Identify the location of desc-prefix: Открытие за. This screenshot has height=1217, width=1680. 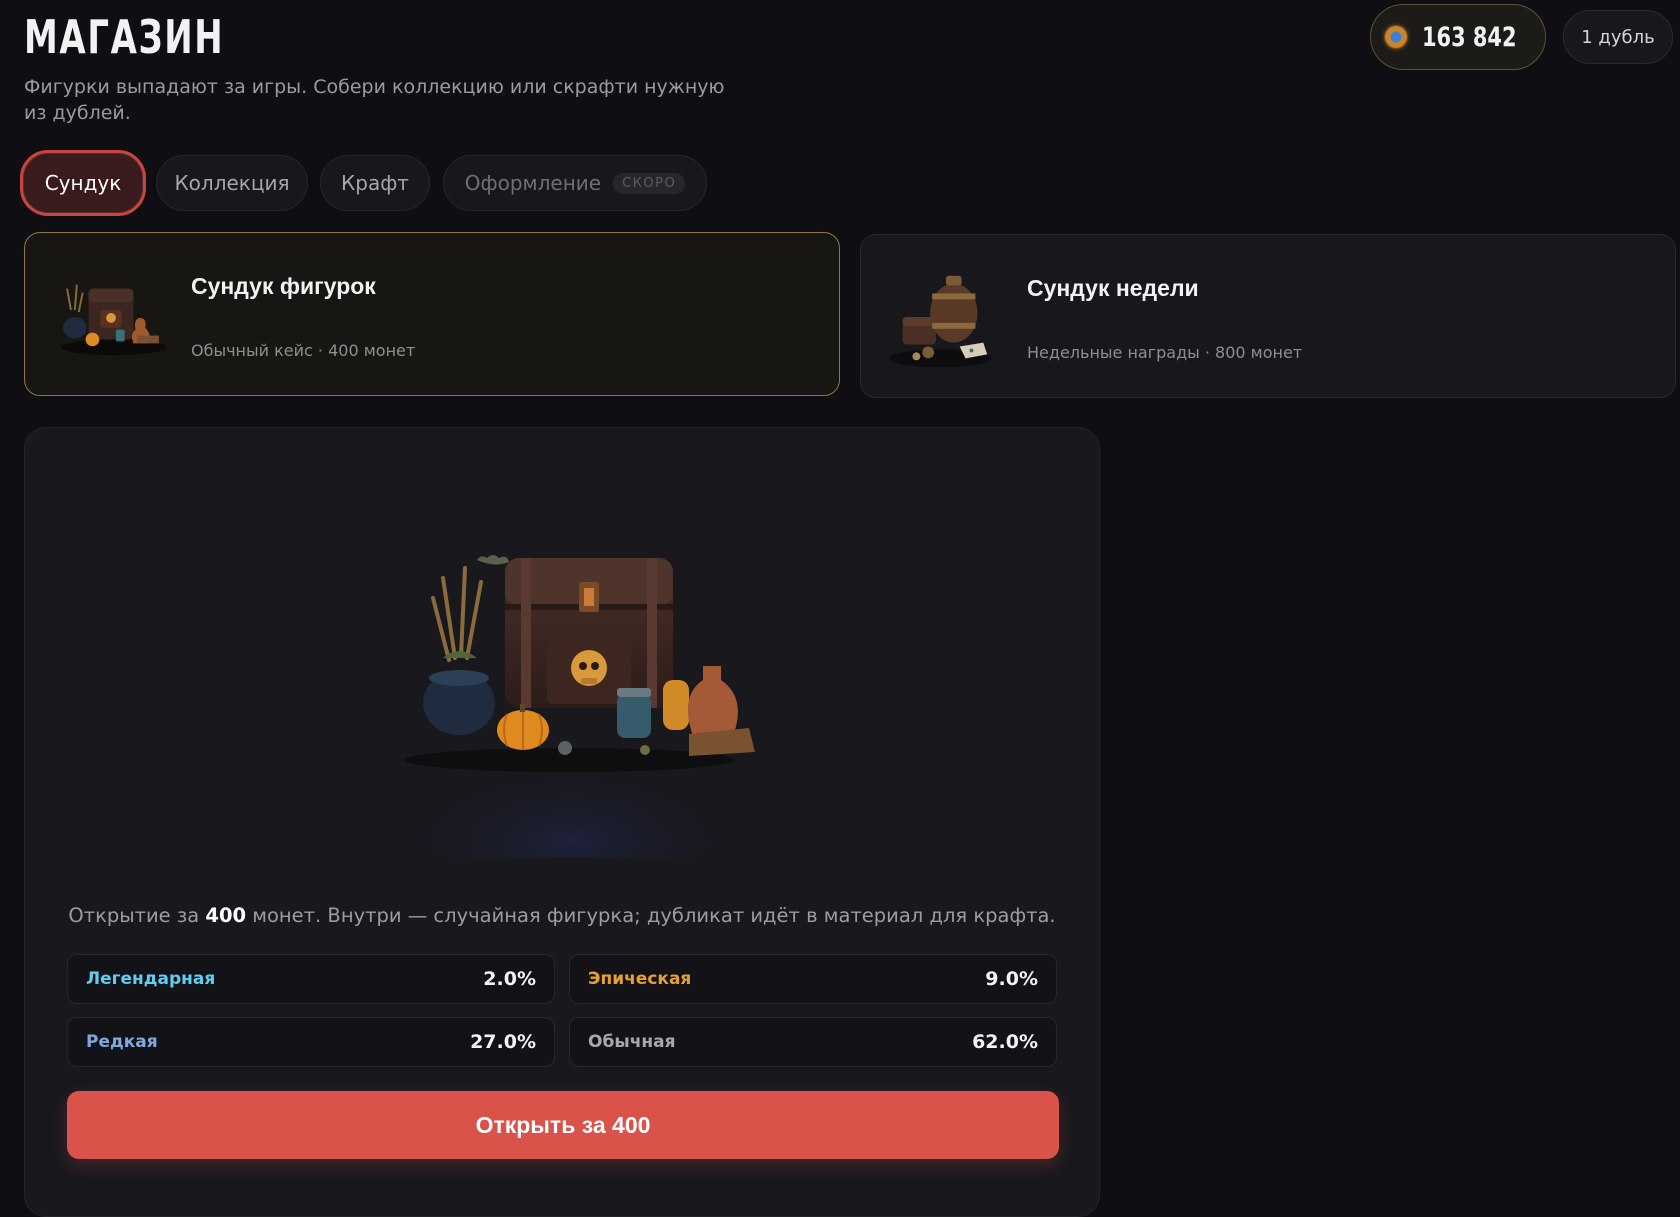
(137, 915).